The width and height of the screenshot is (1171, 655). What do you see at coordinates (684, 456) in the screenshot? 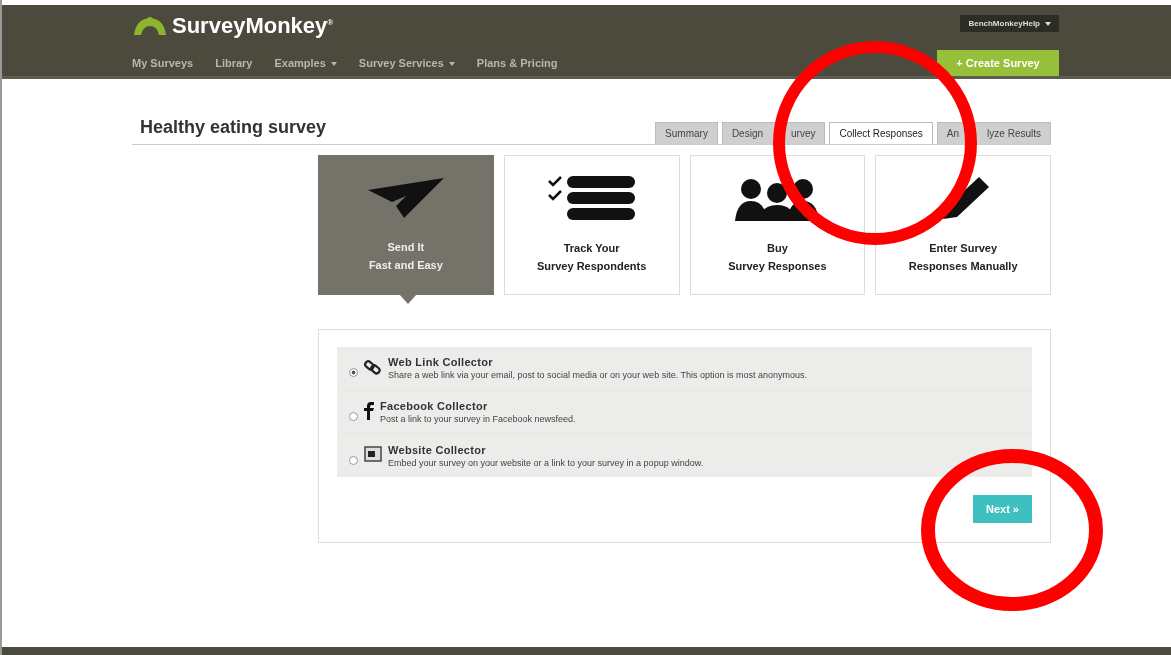
I see `collector-option: Website Collector Embed your survey on your website or a link to your survey in a popup window.` at bounding box center [684, 456].